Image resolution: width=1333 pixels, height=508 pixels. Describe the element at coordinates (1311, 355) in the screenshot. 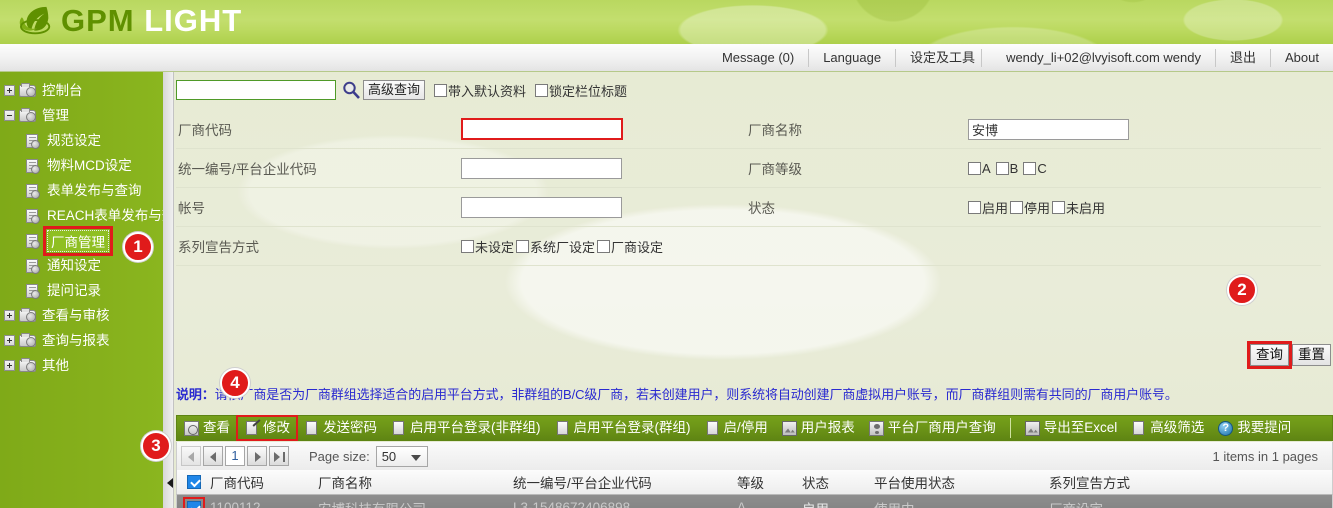

I see `reset-button: 重置` at that location.